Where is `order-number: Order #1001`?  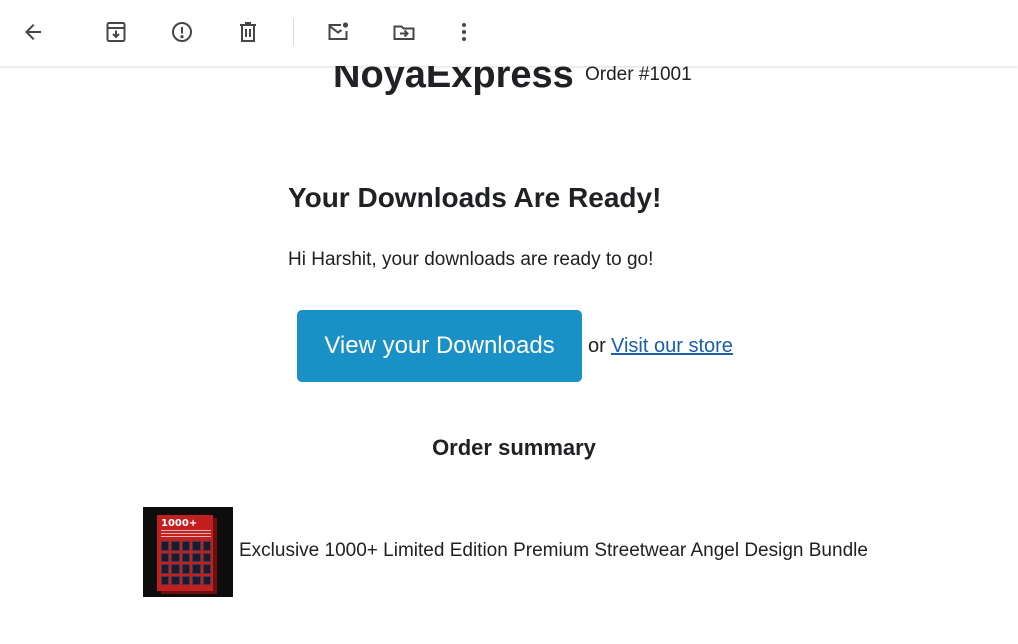 order-number: Order #1001 is located at coordinates (638, 74).